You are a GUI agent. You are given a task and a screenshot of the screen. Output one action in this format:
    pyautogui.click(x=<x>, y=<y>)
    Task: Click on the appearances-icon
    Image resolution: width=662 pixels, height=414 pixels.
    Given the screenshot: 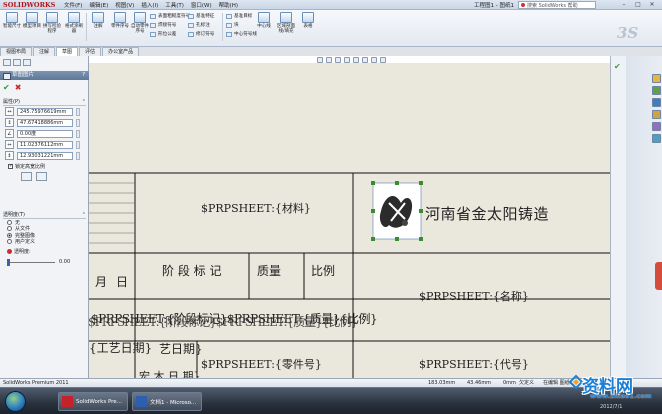 What is the action you would take?
    pyautogui.click(x=656, y=126)
    